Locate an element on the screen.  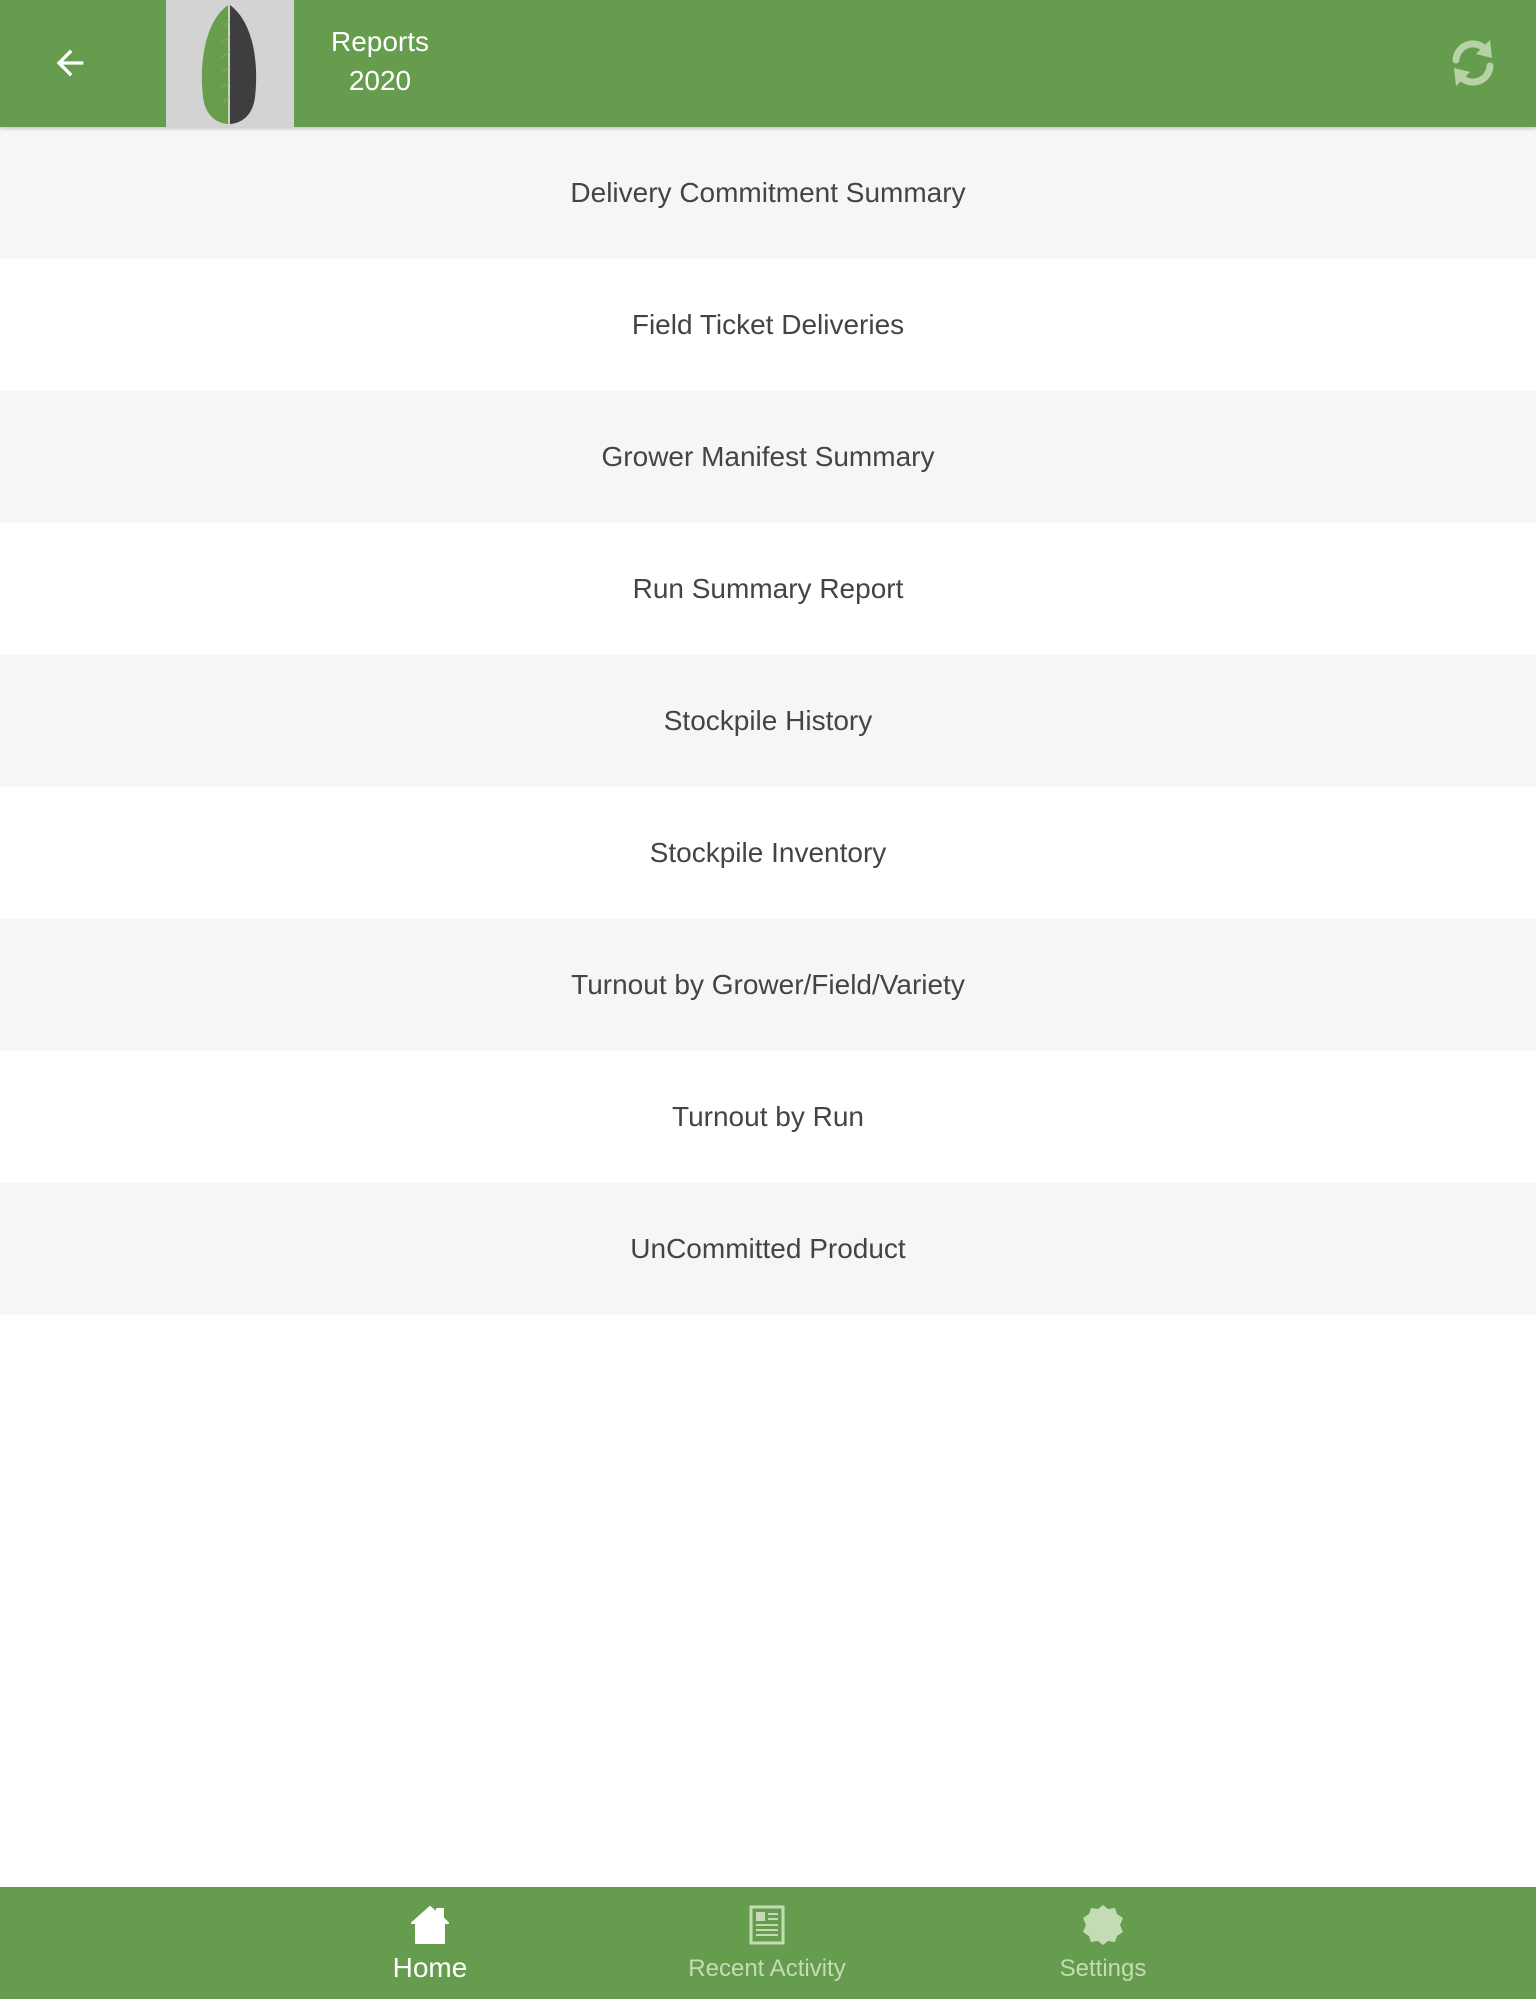
report-item-label: Turnout by Grower/Field/Variety is located at coordinates (768, 984).